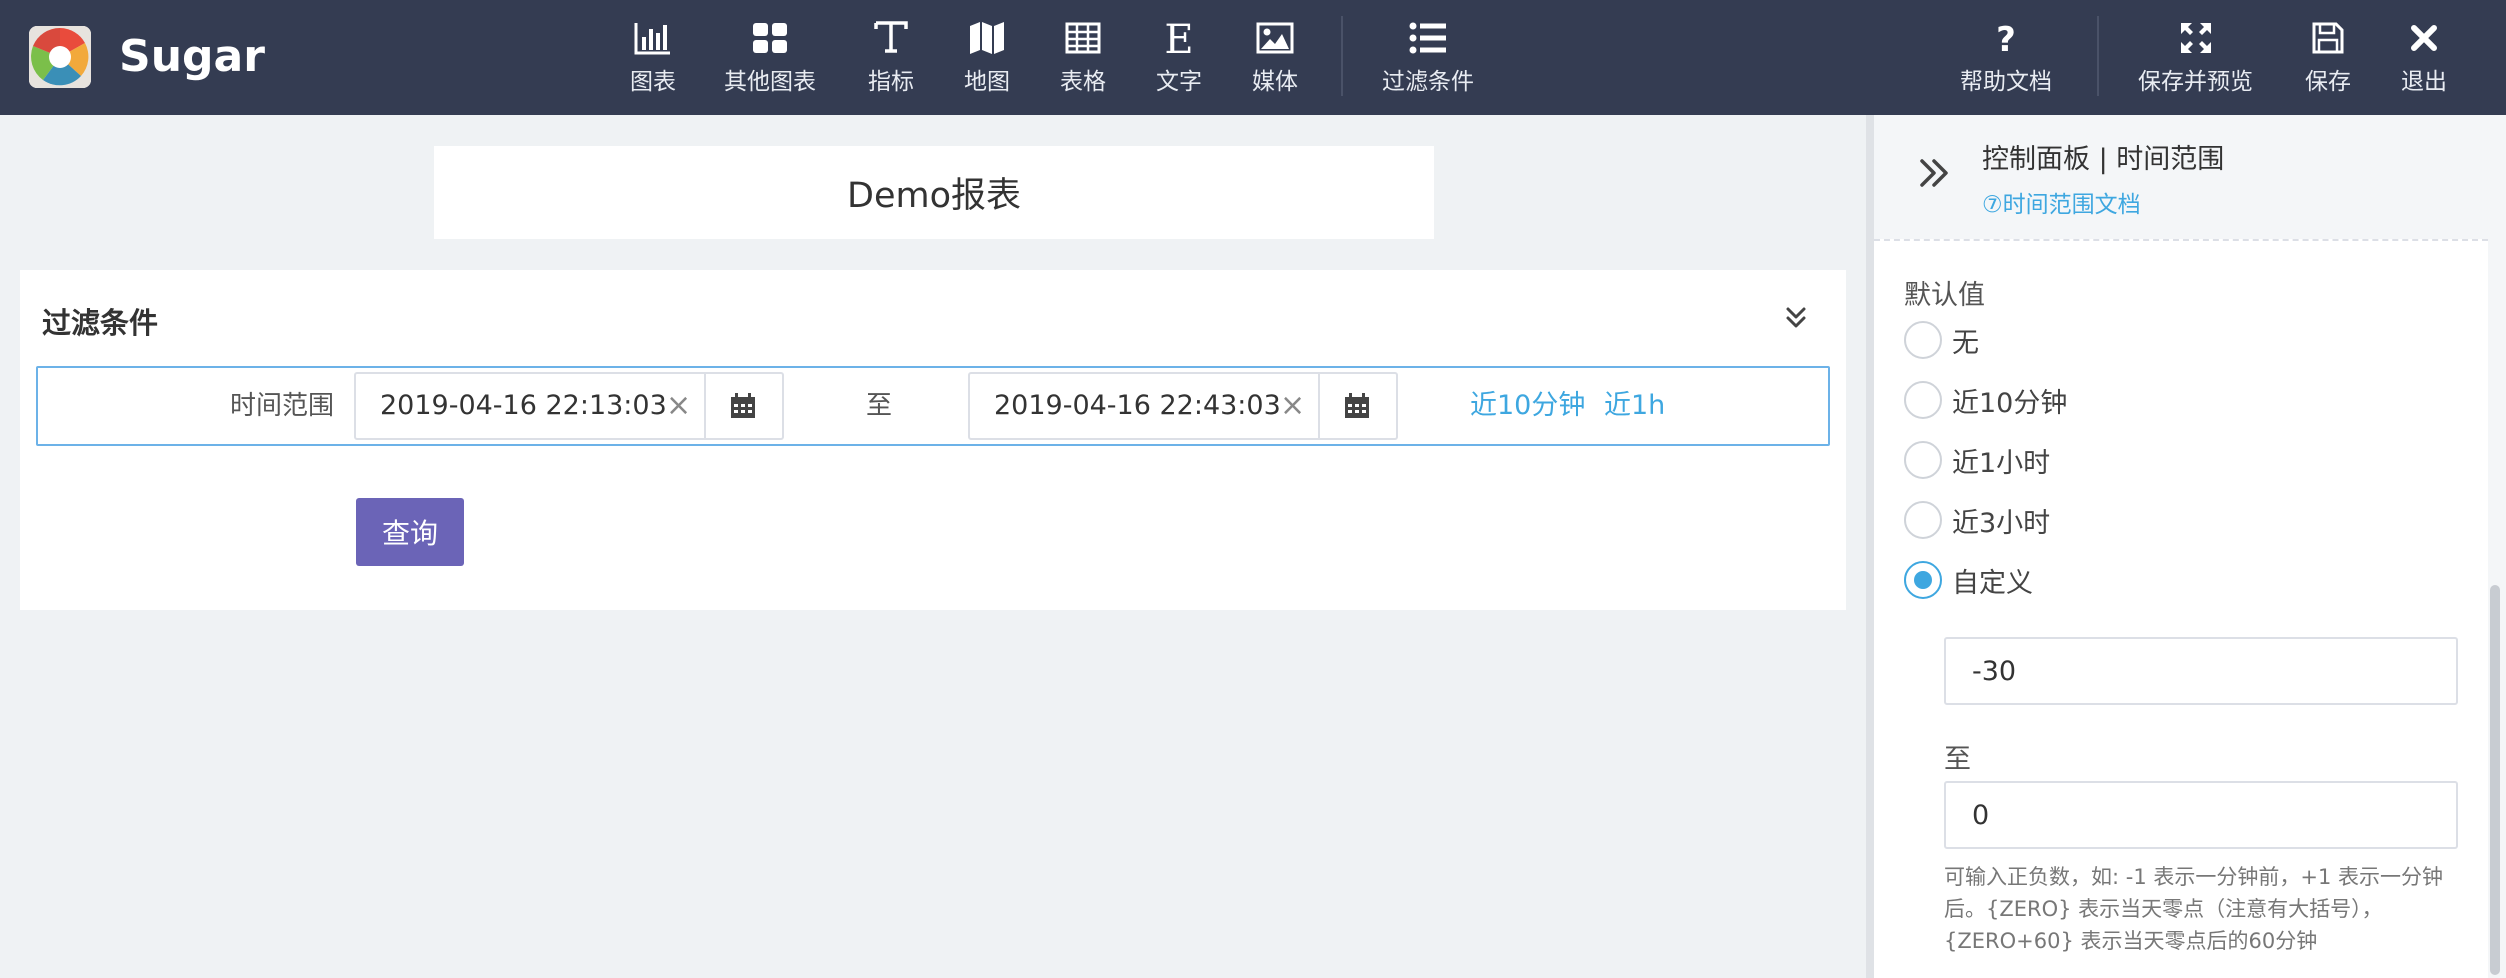  I want to click on radio-option-3h: 近3小时, so click(2114, 520).